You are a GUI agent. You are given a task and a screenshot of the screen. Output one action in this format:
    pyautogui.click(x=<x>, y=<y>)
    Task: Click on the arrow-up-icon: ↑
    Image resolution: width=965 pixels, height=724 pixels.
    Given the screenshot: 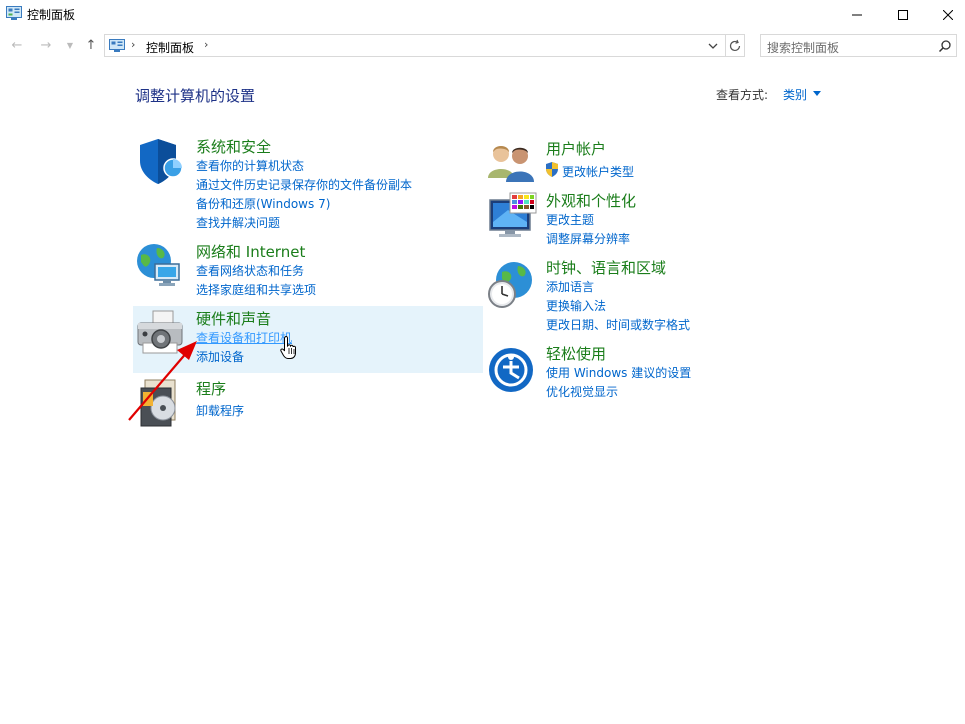 What is the action you would take?
    pyautogui.click(x=91, y=45)
    